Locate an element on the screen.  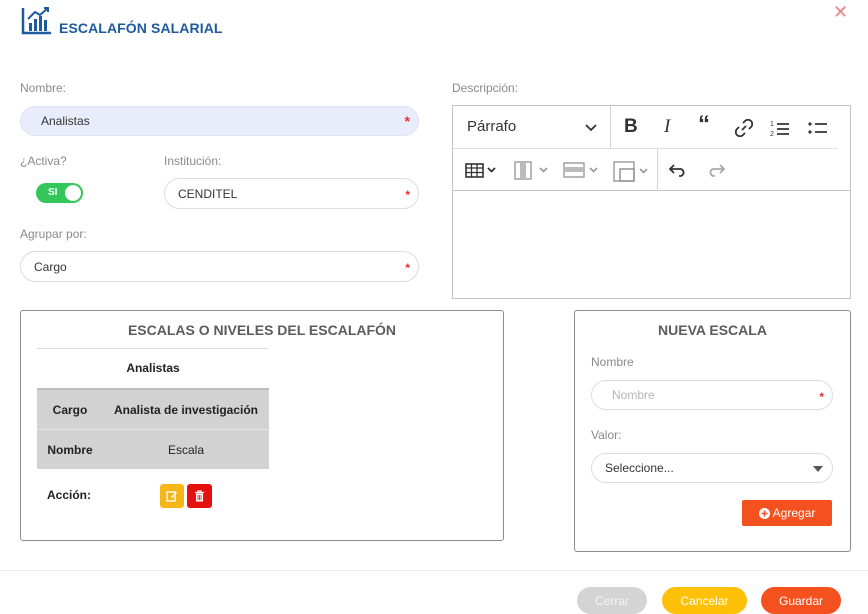
table-row: Nombre Escala is located at coordinates (153, 449).